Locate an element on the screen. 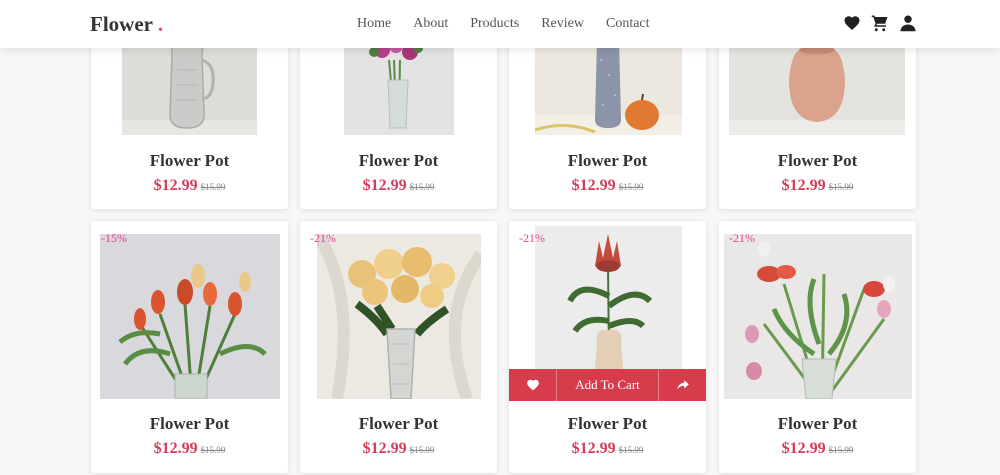 The image size is (1000, 475). nav-home: Home is located at coordinates (374, 24).